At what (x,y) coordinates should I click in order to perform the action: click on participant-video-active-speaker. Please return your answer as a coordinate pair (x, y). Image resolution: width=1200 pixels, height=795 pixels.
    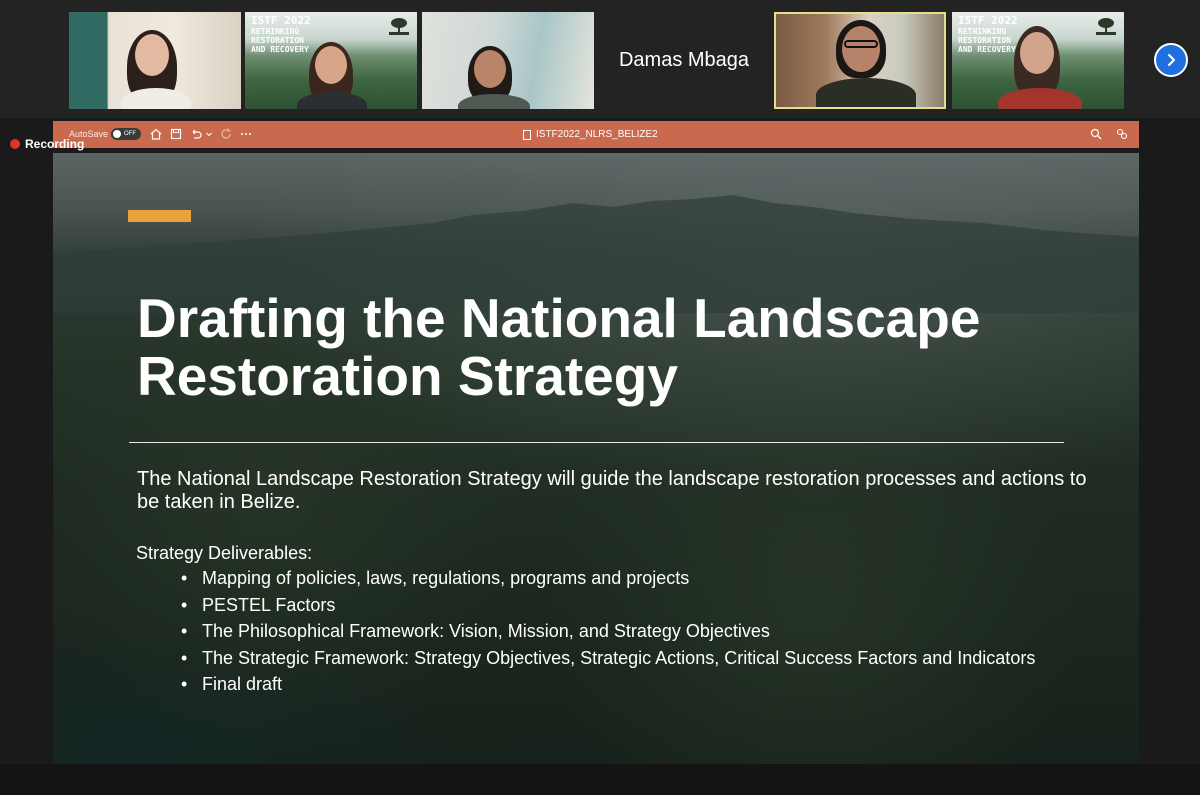
    Looking at the image, I should click on (860, 60).